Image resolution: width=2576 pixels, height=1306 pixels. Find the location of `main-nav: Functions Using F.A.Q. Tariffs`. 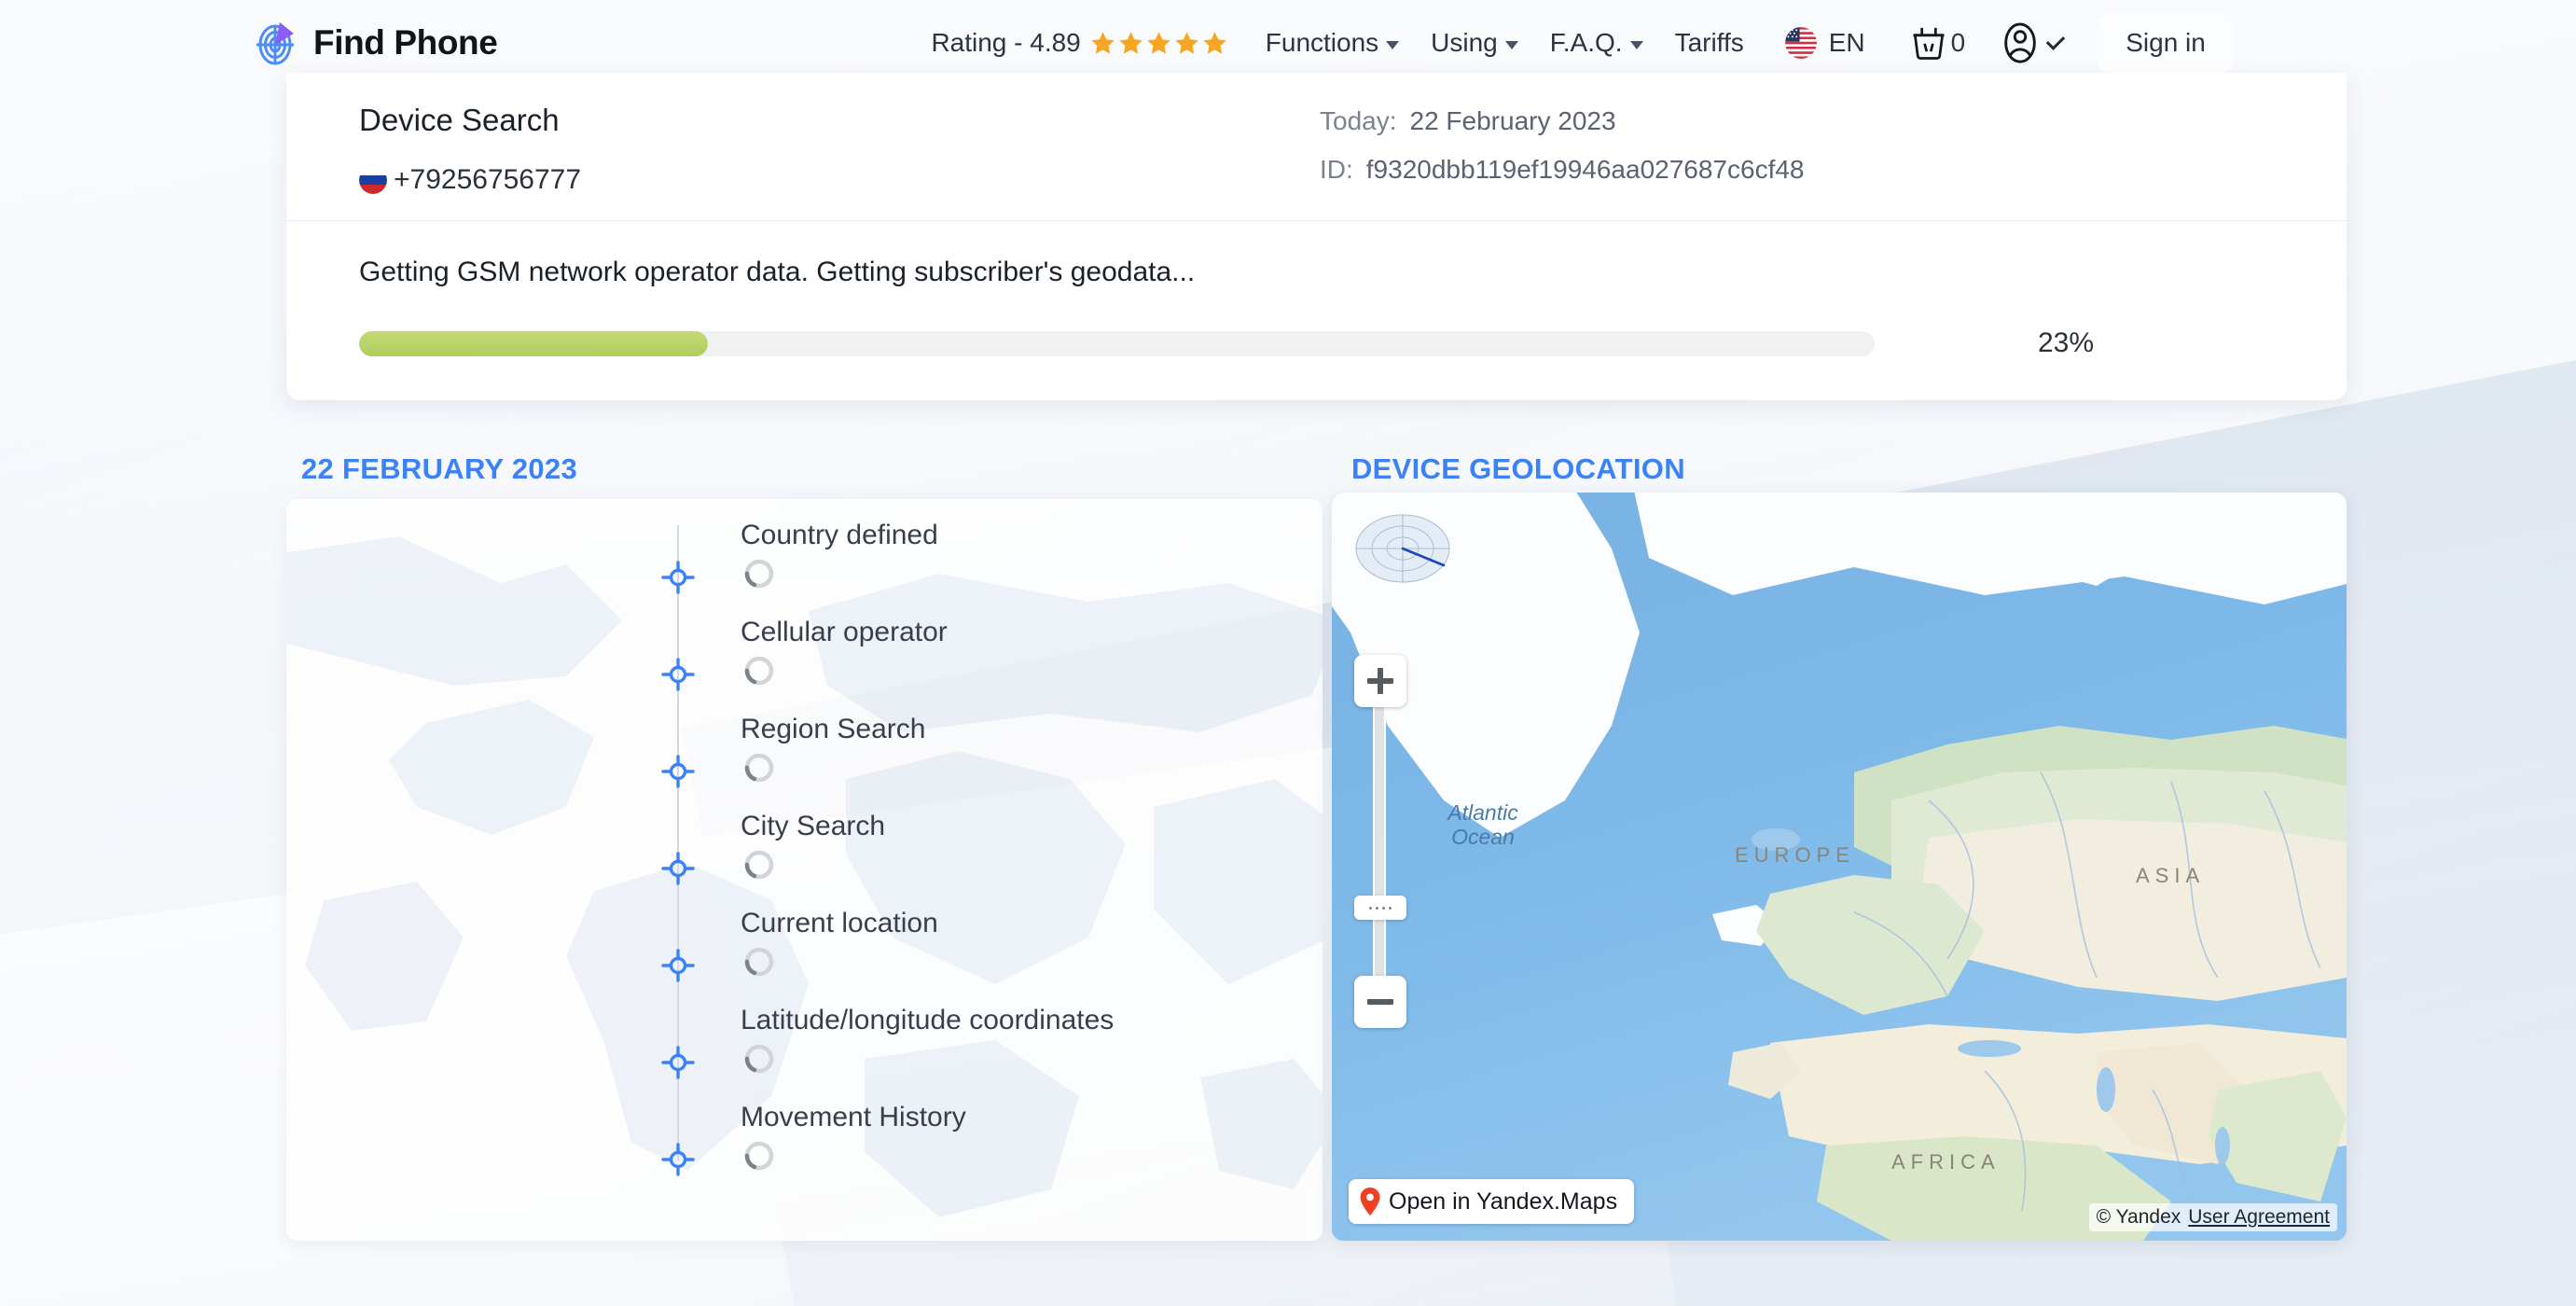

main-nav: Functions Using F.A.Q. Tariffs is located at coordinates (1505, 43).